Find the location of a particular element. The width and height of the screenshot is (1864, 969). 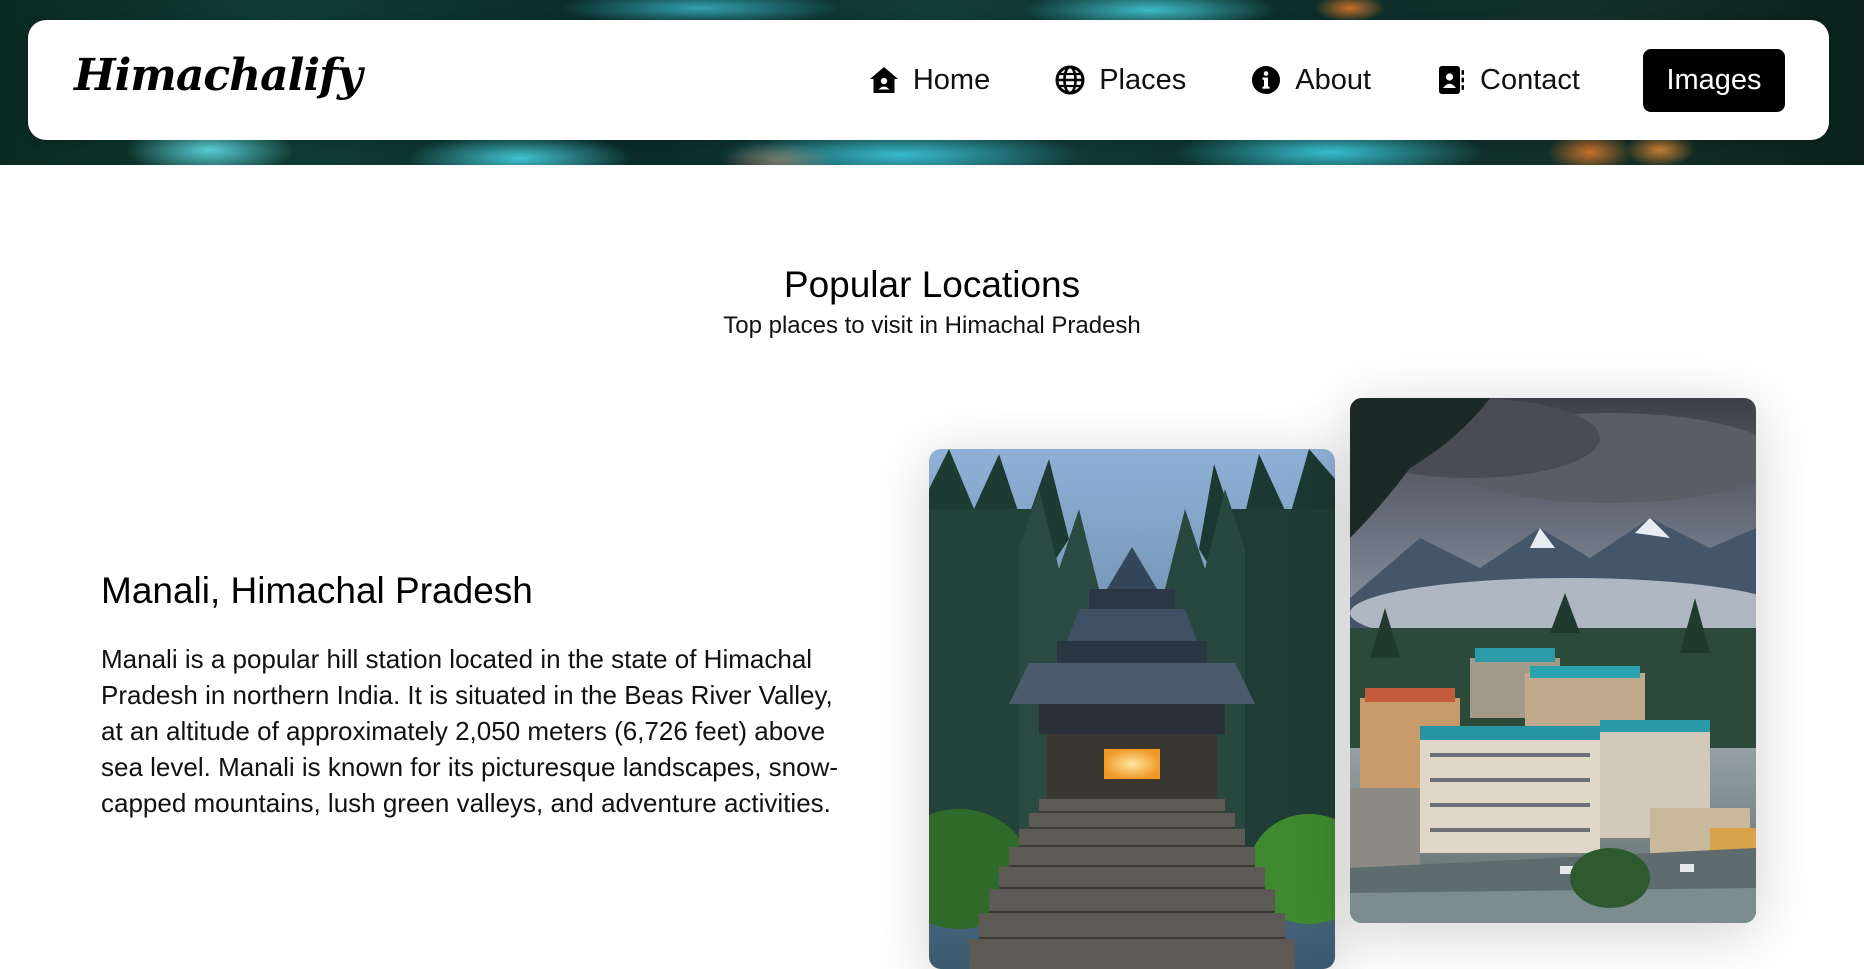

nav-home-link: Home is located at coordinates (928, 80).